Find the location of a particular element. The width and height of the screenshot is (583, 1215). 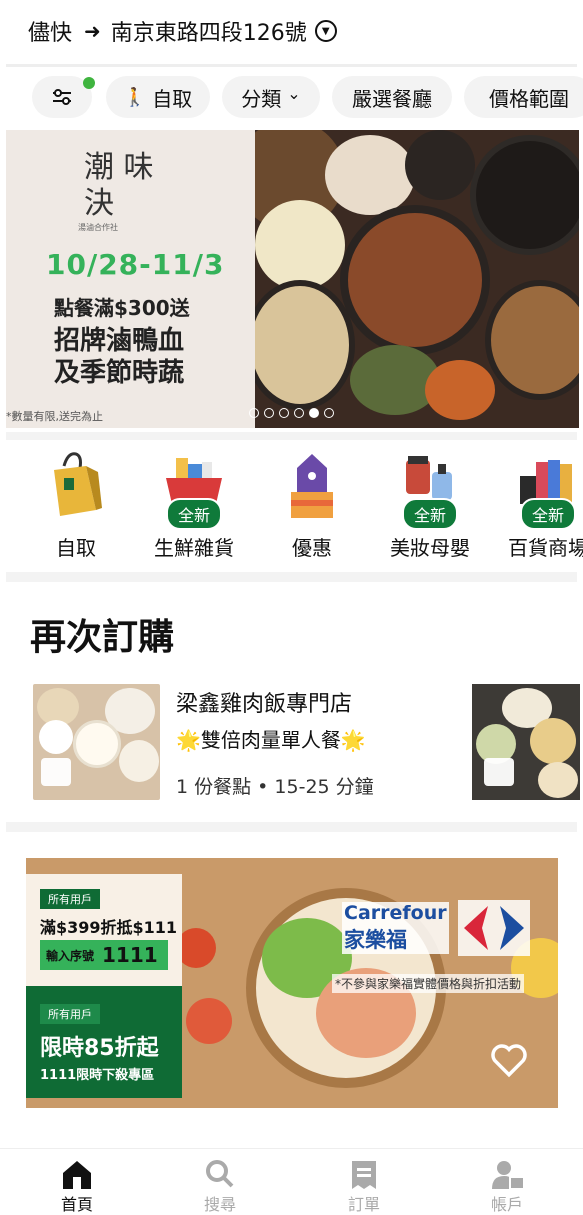

chip-category: 分類 ⌄ is located at coordinates (271, 97).